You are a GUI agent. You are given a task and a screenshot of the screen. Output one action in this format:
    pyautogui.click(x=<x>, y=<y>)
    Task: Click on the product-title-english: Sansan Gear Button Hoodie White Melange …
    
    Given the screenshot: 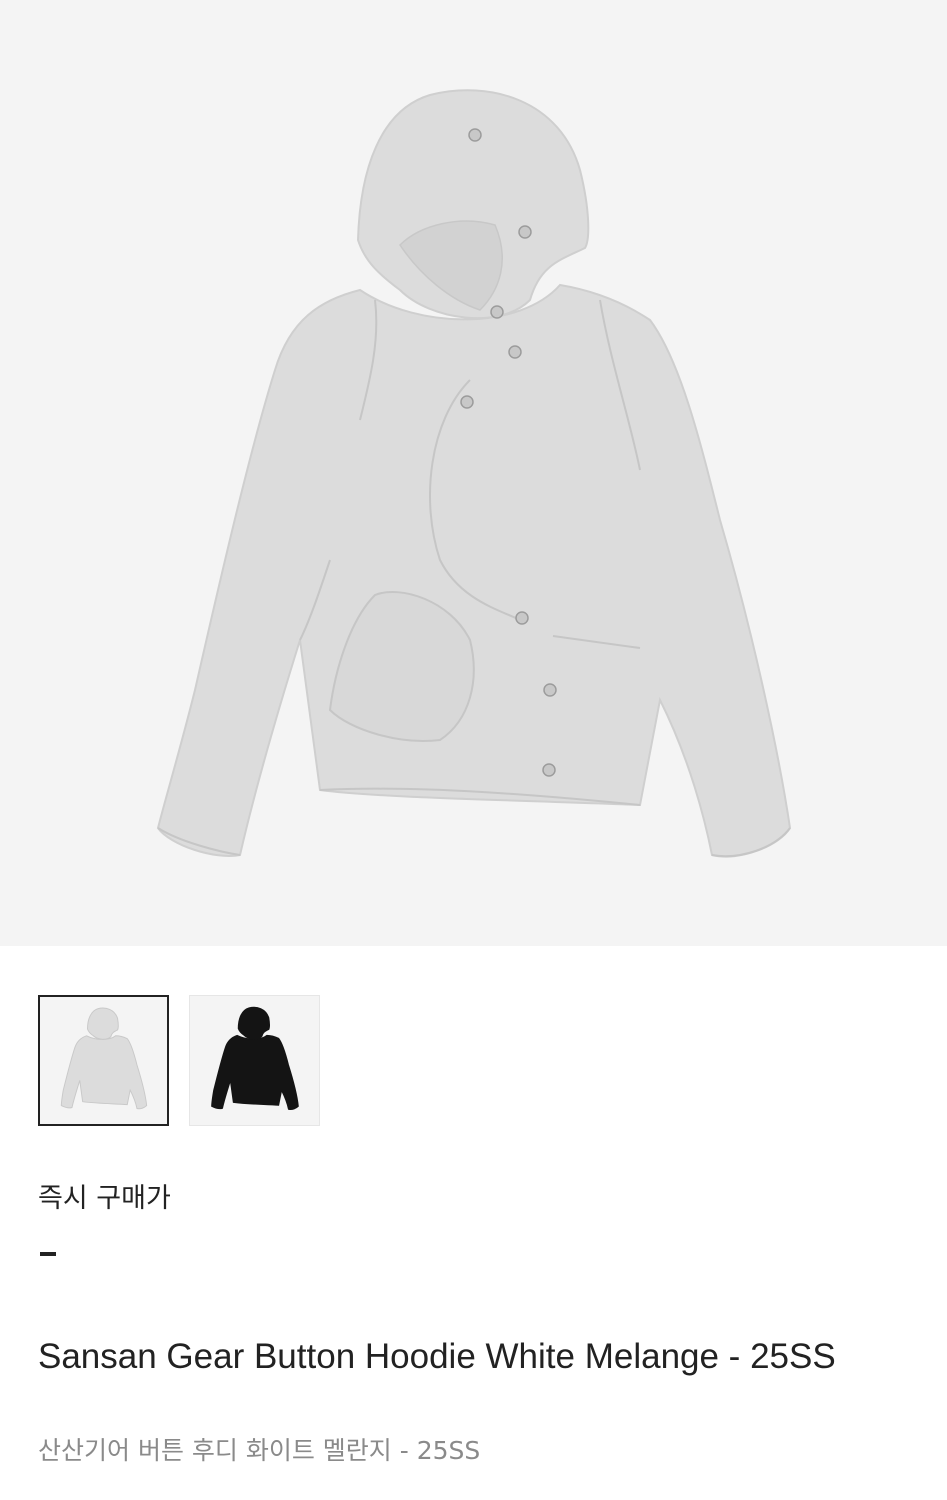 What is the action you would take?
    pyautogui.click(x=437, y=1356)
    